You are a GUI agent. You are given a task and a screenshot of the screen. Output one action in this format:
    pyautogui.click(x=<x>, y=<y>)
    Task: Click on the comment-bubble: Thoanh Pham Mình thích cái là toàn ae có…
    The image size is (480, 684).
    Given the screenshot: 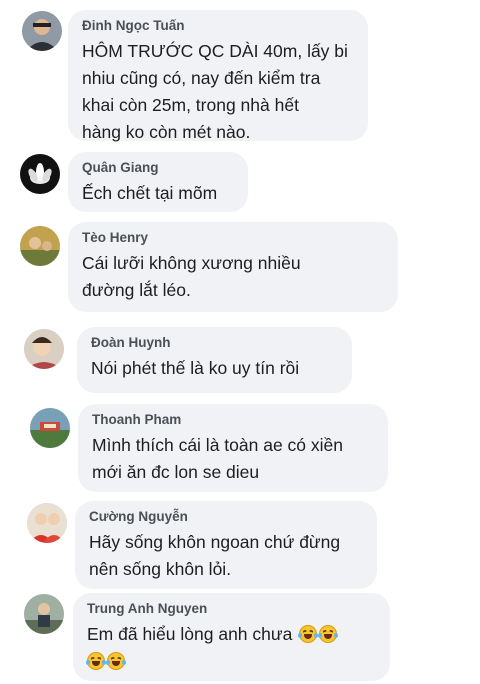 What is the action you would take?
    pyautogui.click(x=233, y=448)
    